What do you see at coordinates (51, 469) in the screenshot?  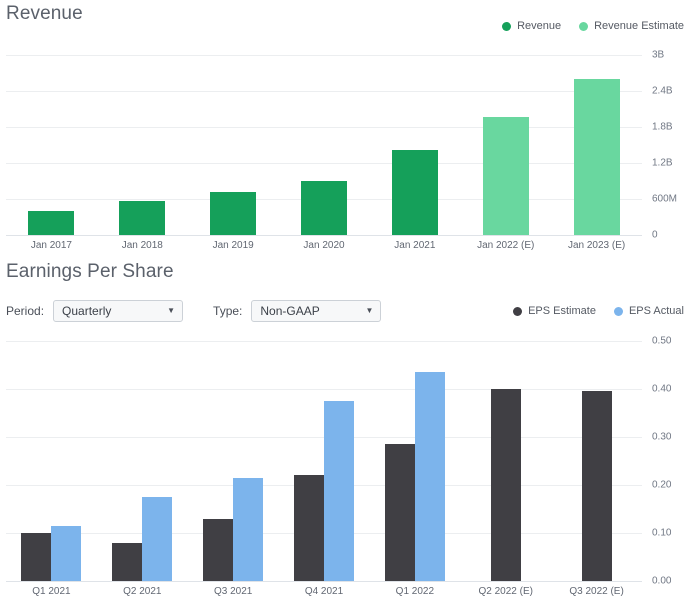 I see `bar-group: Q1 2021` at bounding box center [51, 469].